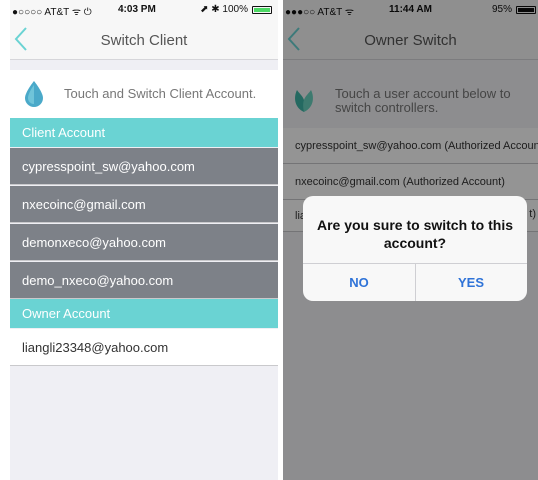  Describe the element at coordinates (137, 9) in the screenshot. I see `time-label: 4:03 PM` at that location.